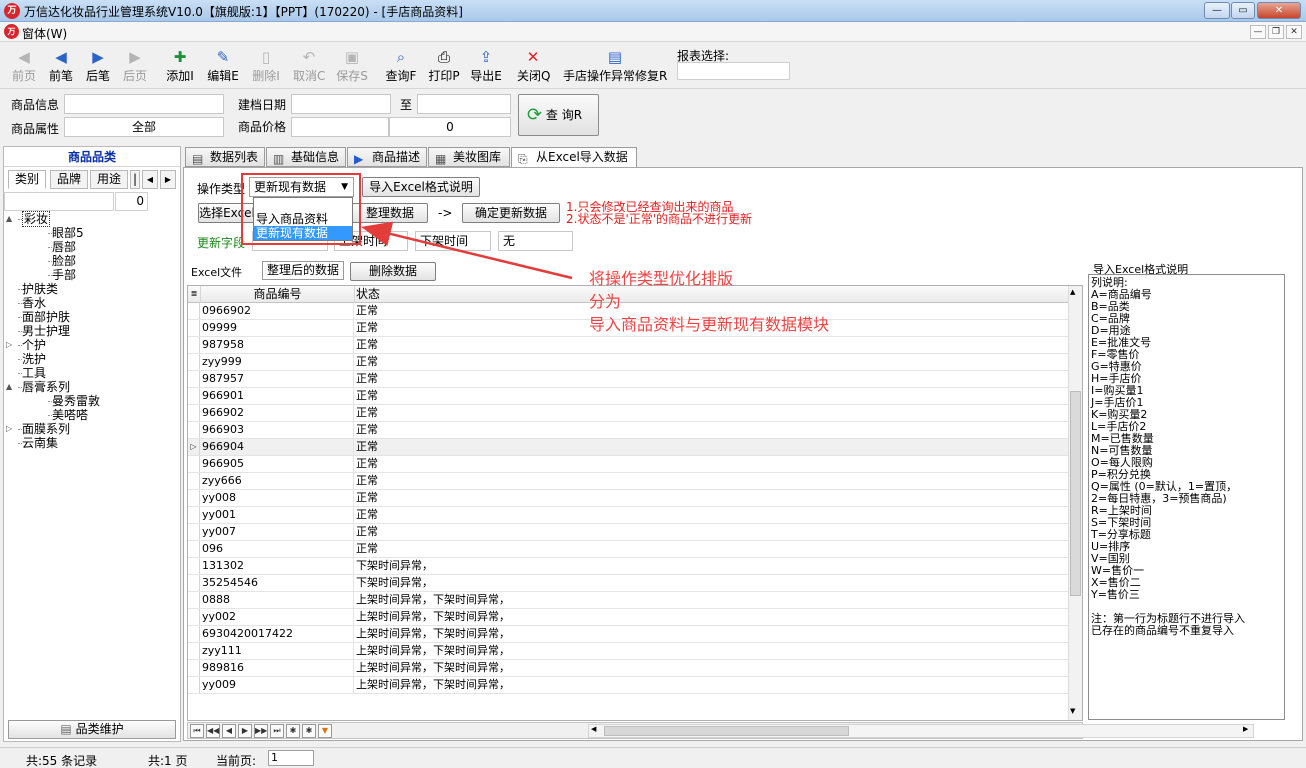 The height and width of the screenshot is (768, 1306). Describe the element at coordinates (709, 301) in the screenshot. I see `annotation-text: 将操作类型优化排版 分为 导入商品资料与更新现有数据模块` at that location.